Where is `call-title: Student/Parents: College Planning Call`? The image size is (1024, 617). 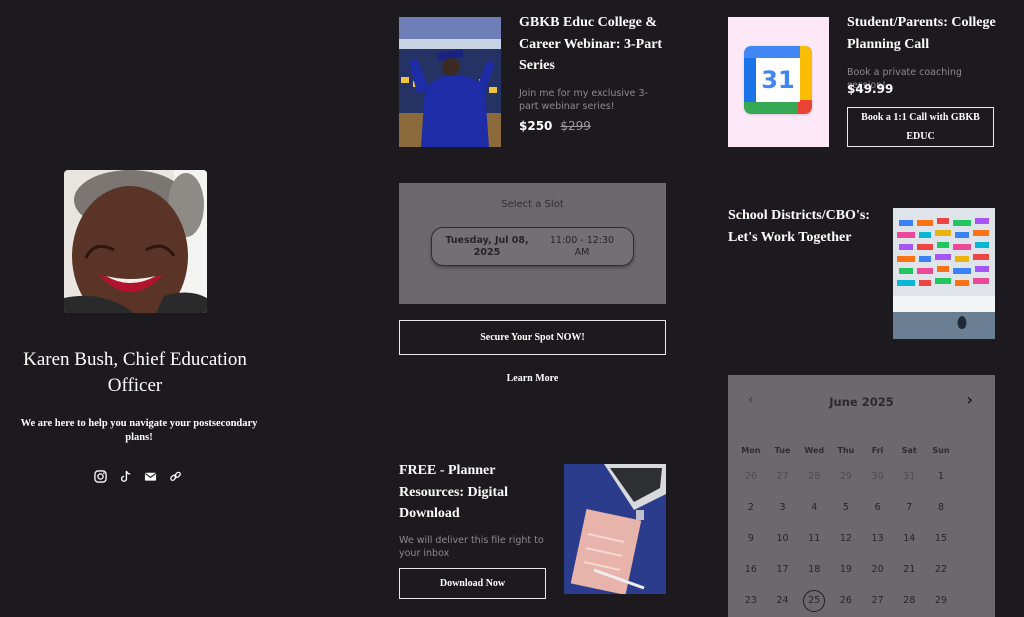 call-title: Student/Parents: College Planning Call is located at coordinates (922, 33).